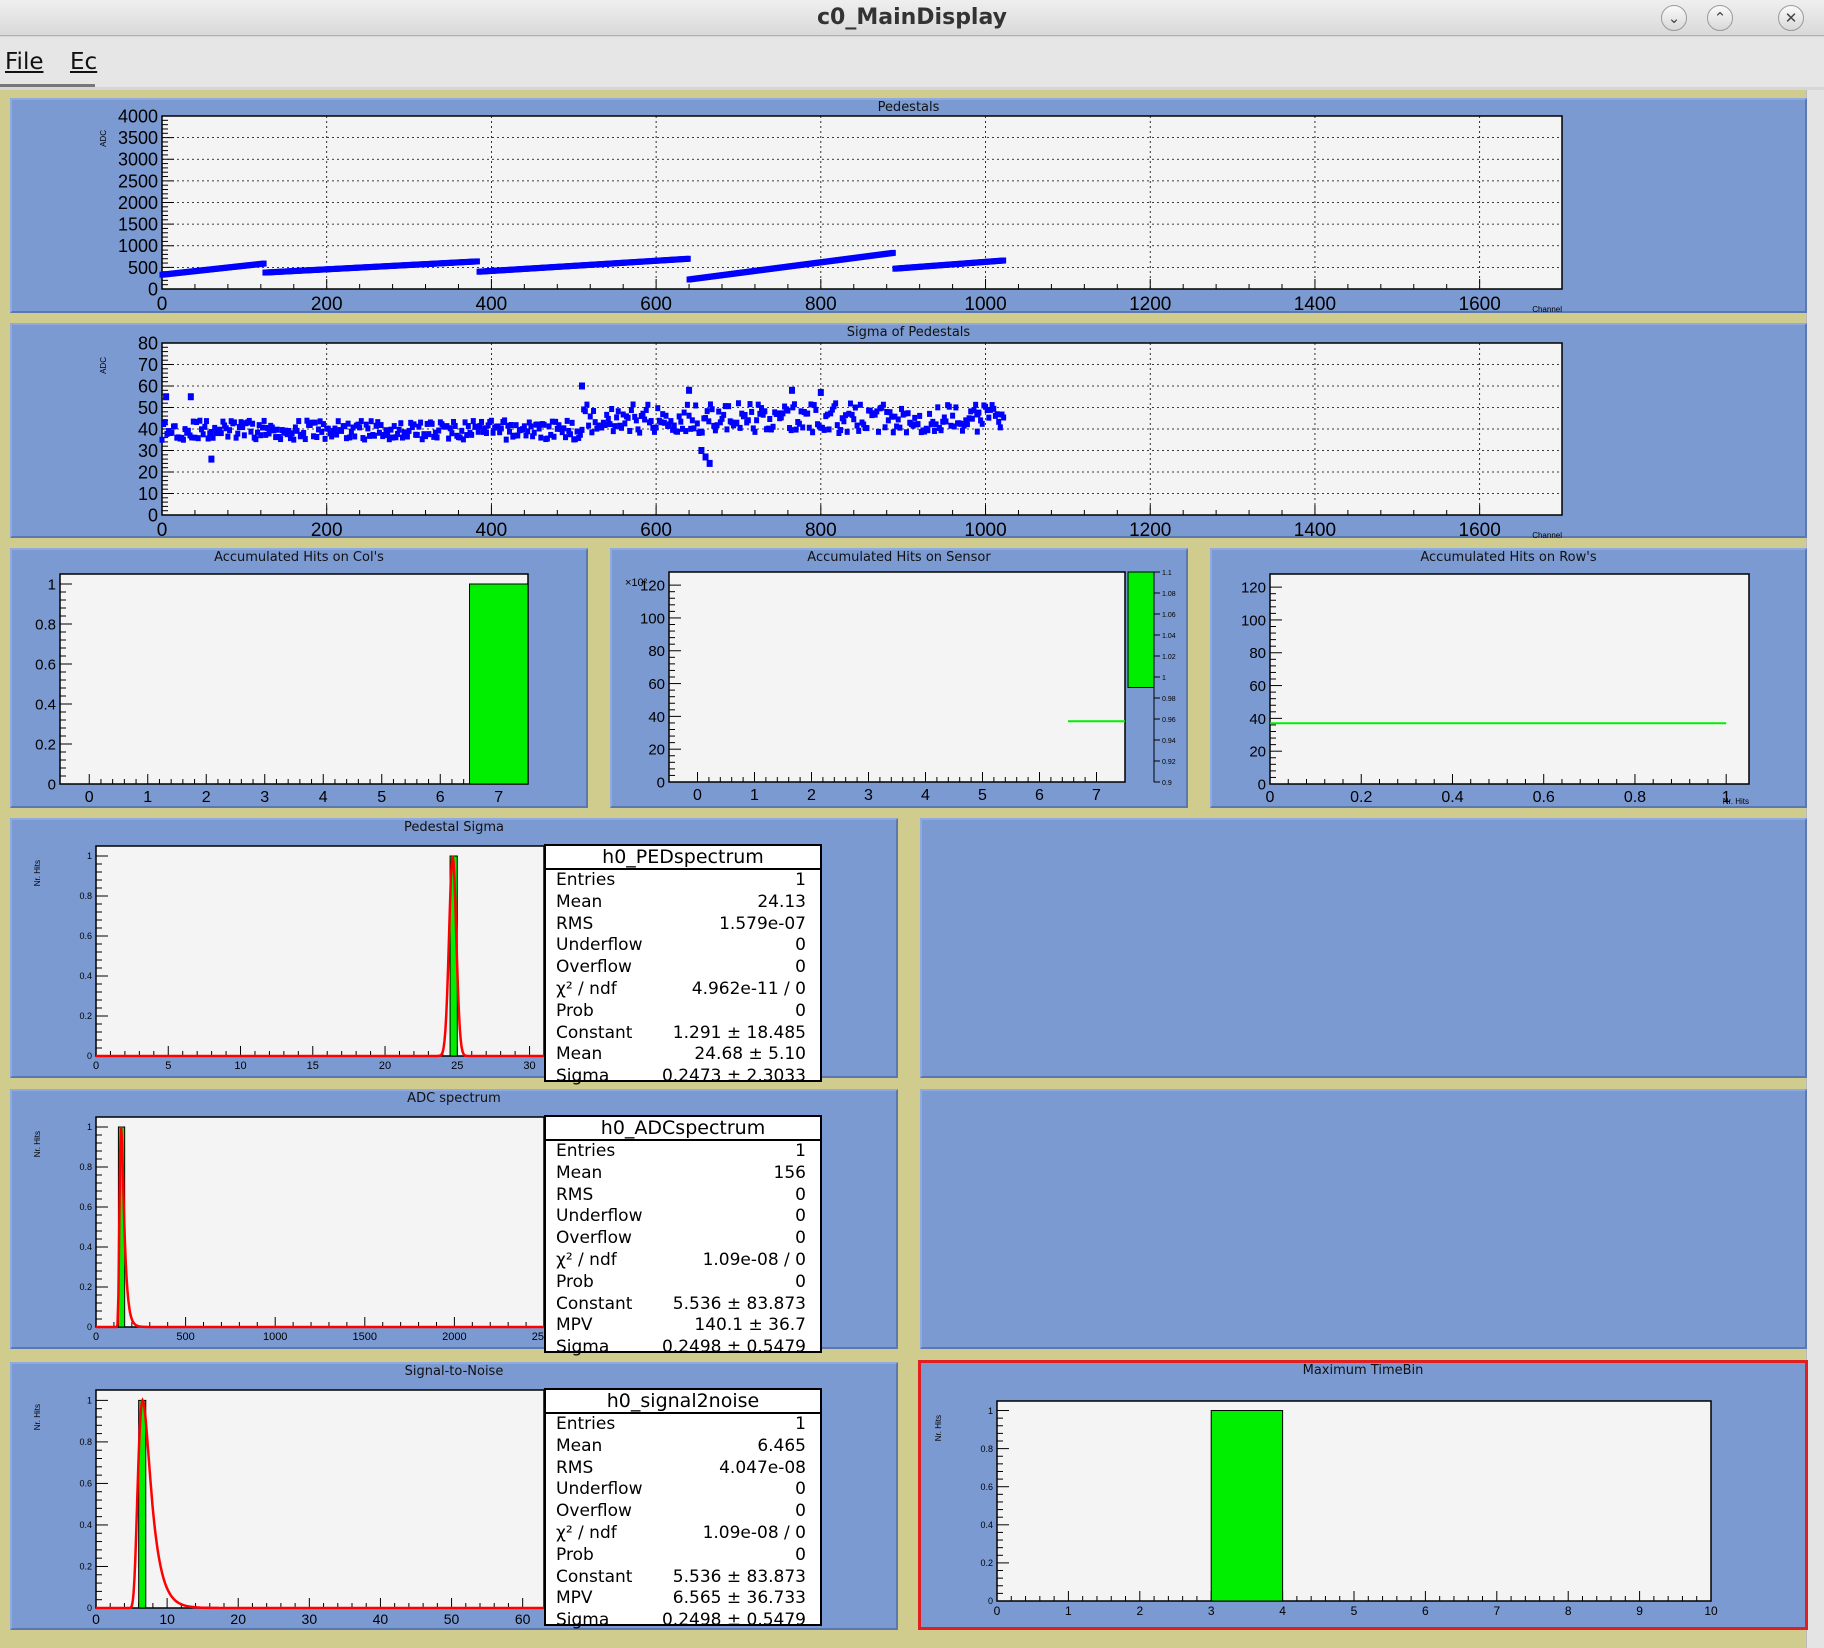 Image resolution: width=1824 pixels, height=1648 pixels. I want to click on stats-label: Overflow, so click(594, 1511).